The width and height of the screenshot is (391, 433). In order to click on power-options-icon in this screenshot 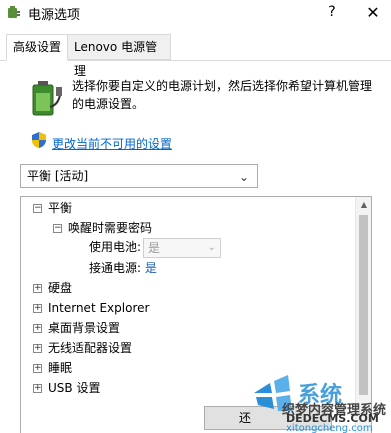, I will do `click(14, 12)`.